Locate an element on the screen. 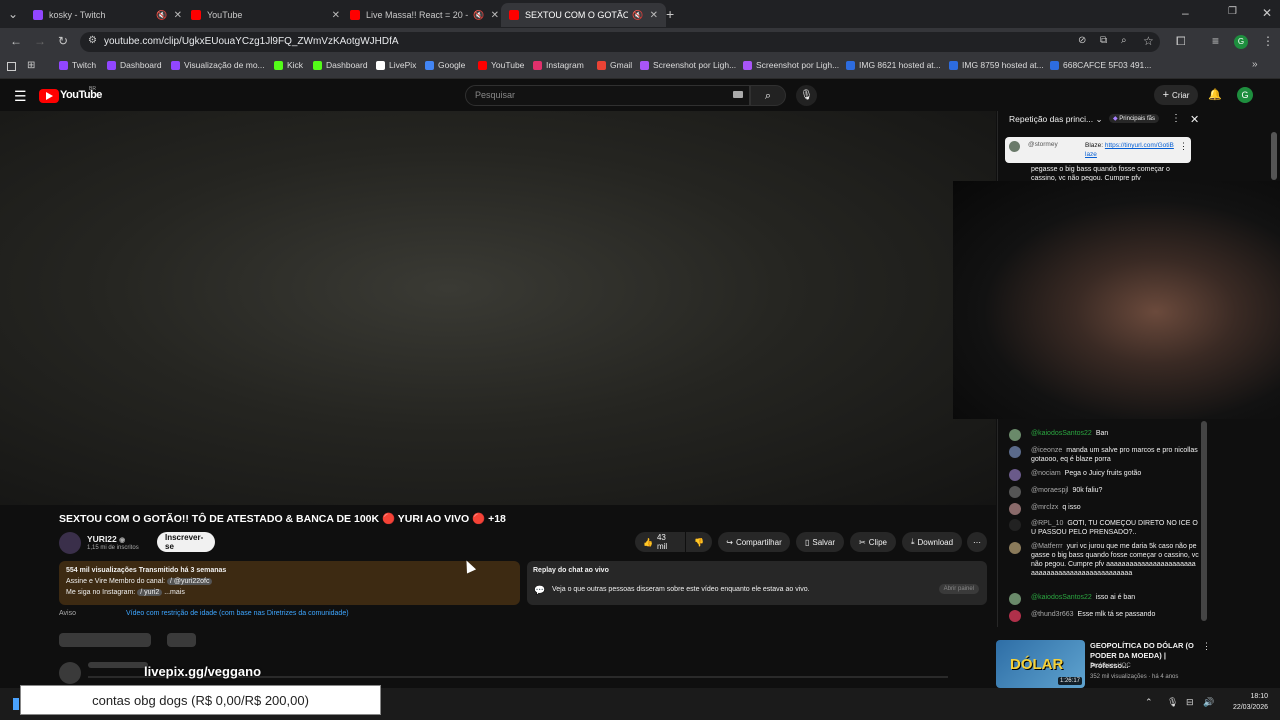  site-info-icon: ⚙ is located at coordinates (92, 40).